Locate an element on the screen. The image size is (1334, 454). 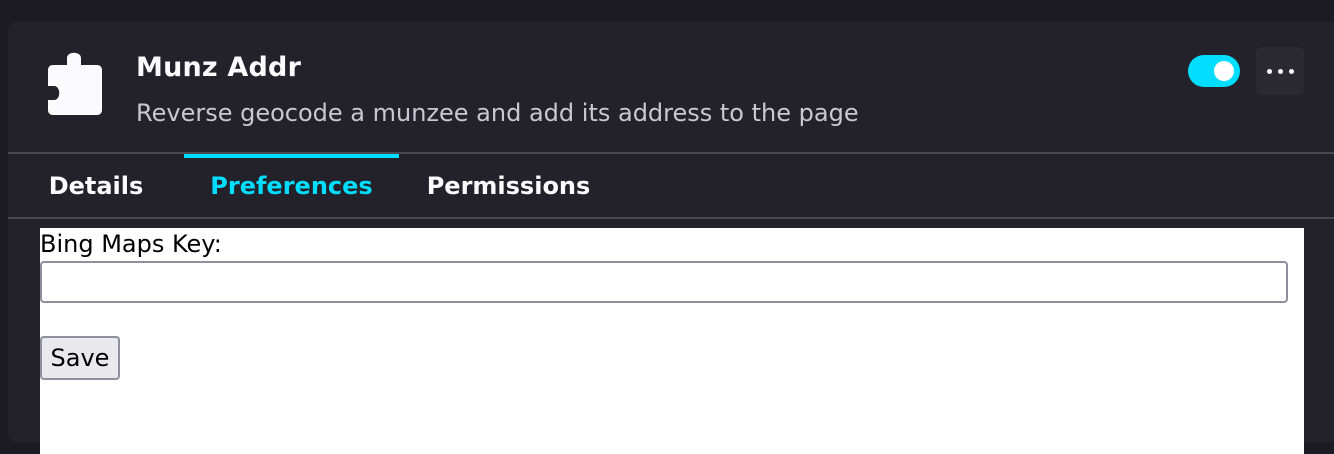
addon-tabs: Details Preferences Permissions is located at coordinates (671, 186).